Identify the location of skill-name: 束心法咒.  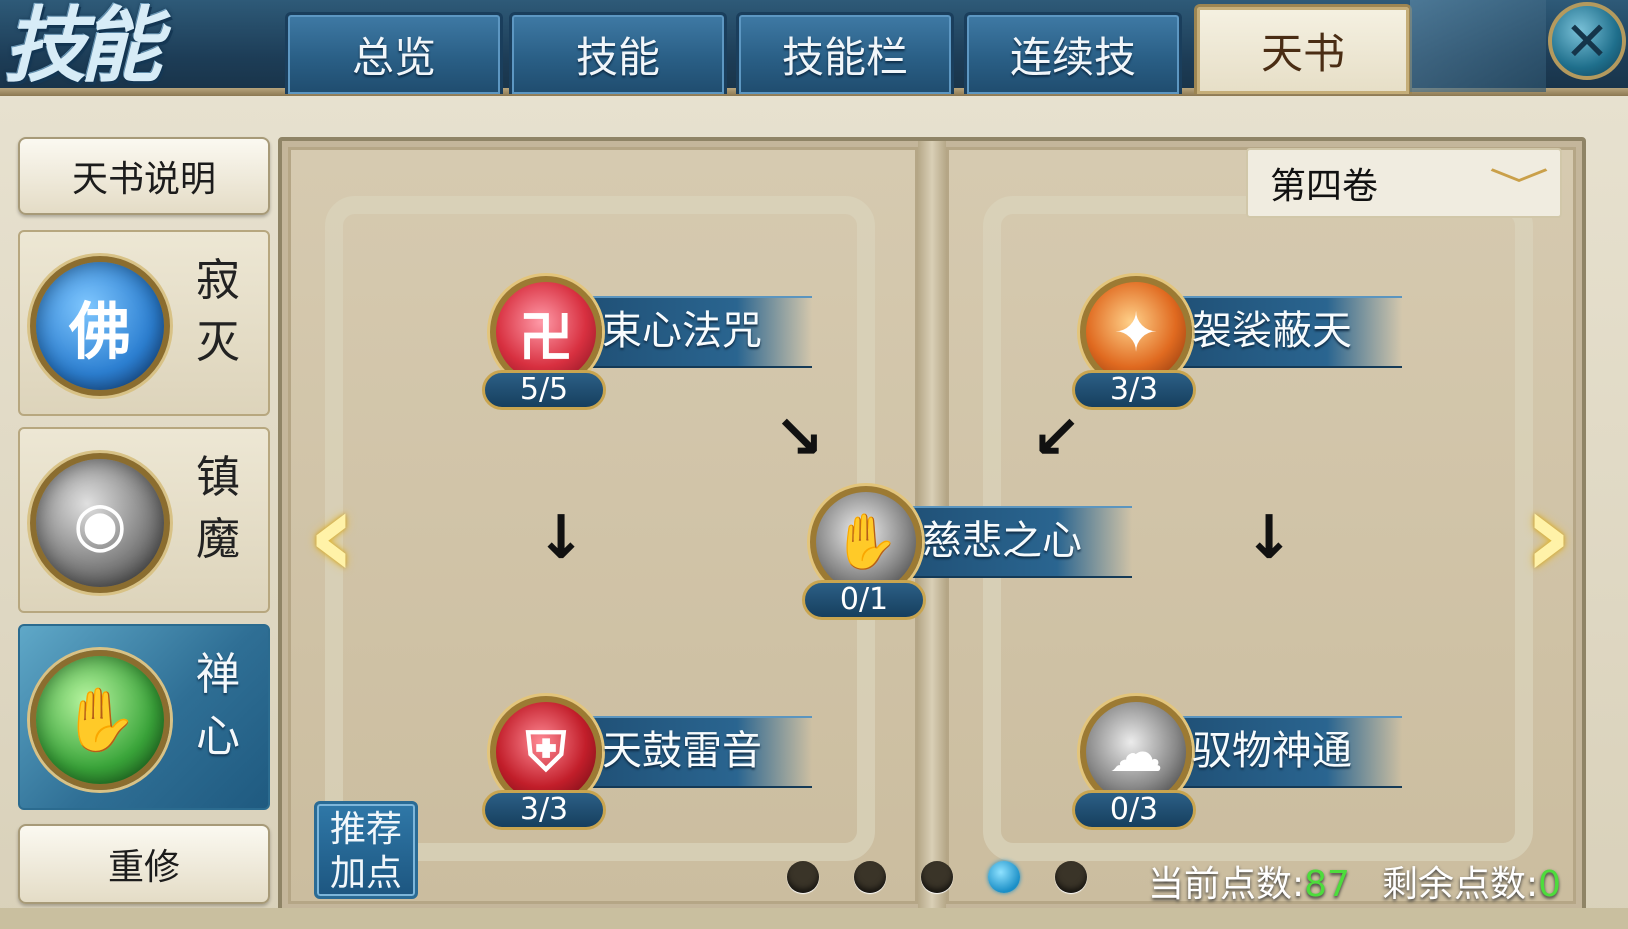
(682, 331).